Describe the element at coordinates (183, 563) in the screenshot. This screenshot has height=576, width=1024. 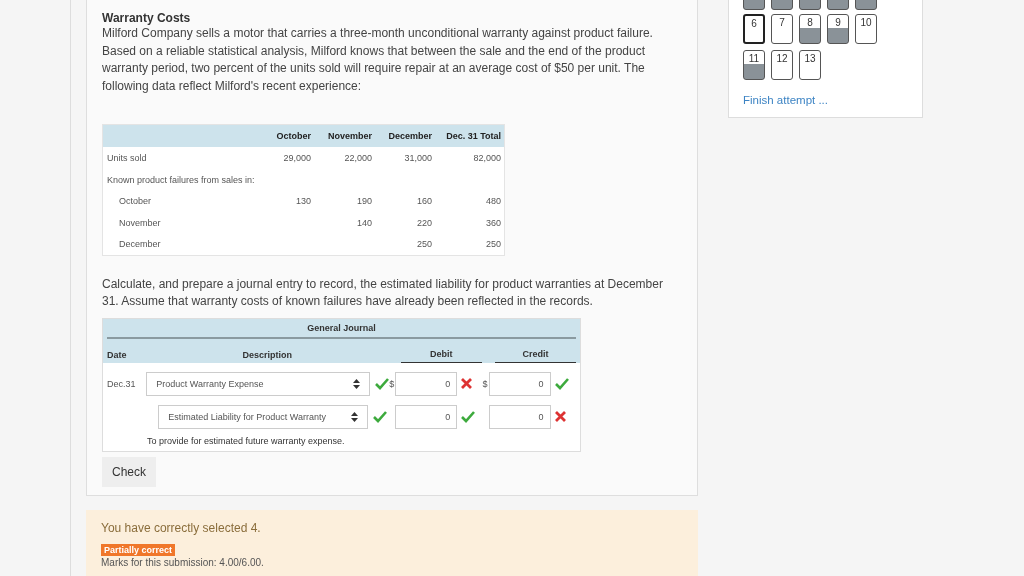
I see `marks-text: Marks for this submission: 4.00/6.00.` at that location.